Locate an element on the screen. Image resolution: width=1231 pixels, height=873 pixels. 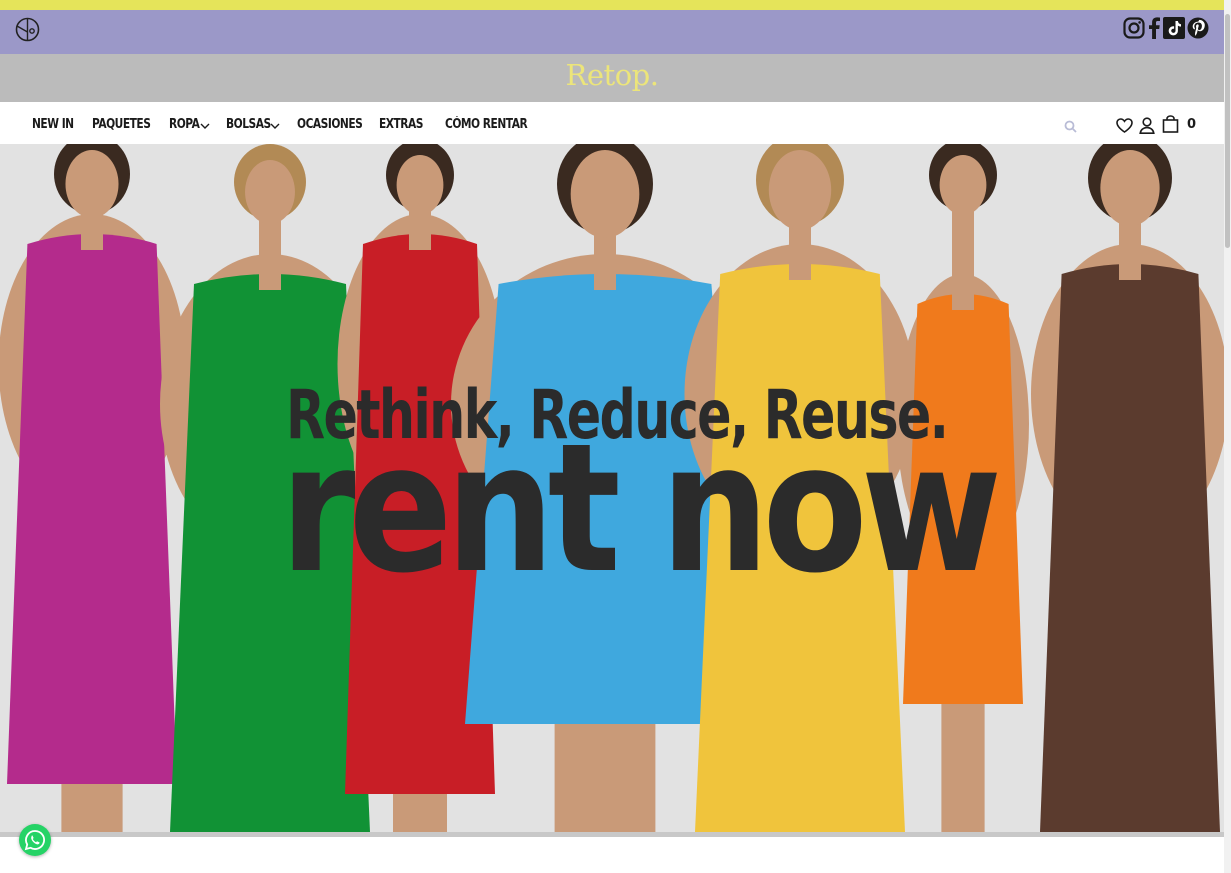
bag-icon is located at coordinates (1170, 124).